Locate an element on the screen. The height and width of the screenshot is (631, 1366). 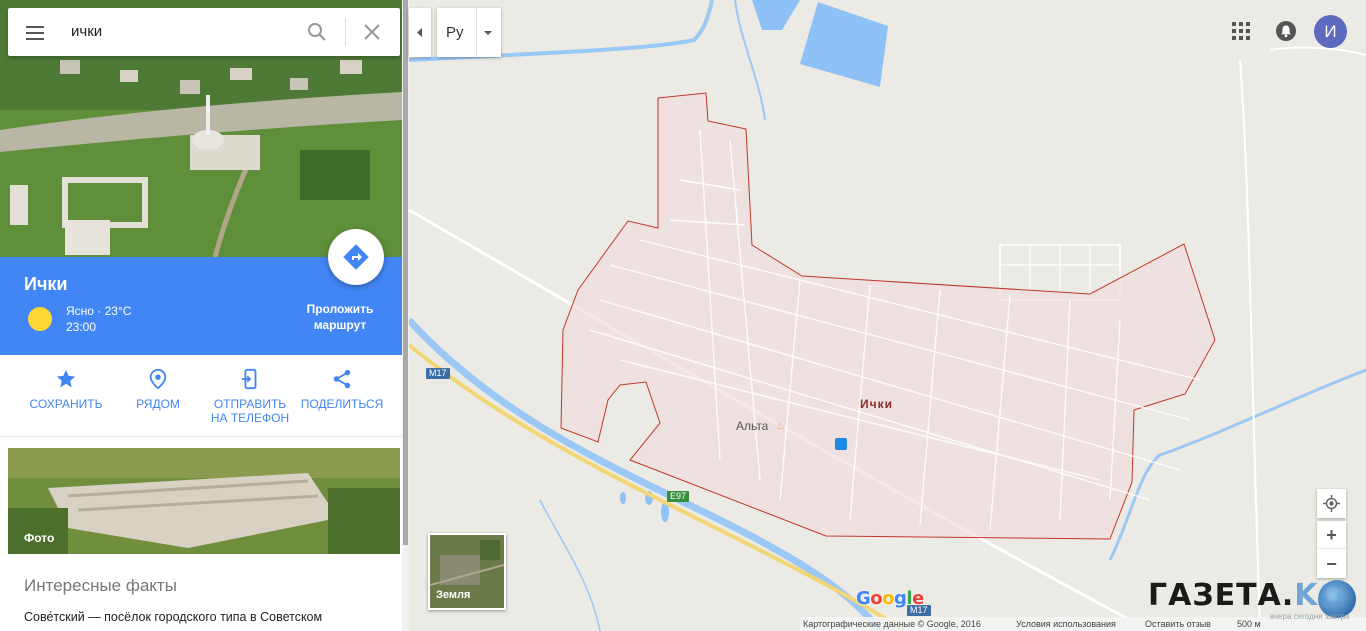
earth-label: Земля is located at coordinates (453, 595).